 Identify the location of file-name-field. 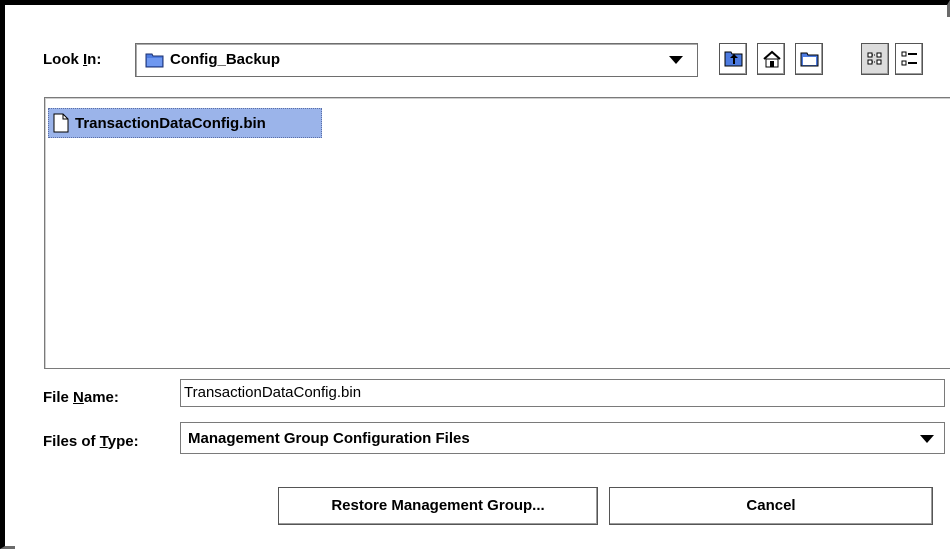
(562, 393).